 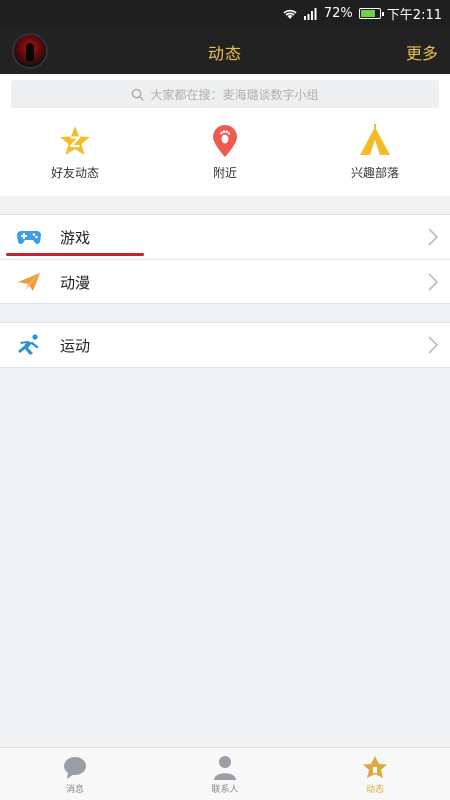 I want to click on list-item-anime: 动漫, so click(x=225, y=281).